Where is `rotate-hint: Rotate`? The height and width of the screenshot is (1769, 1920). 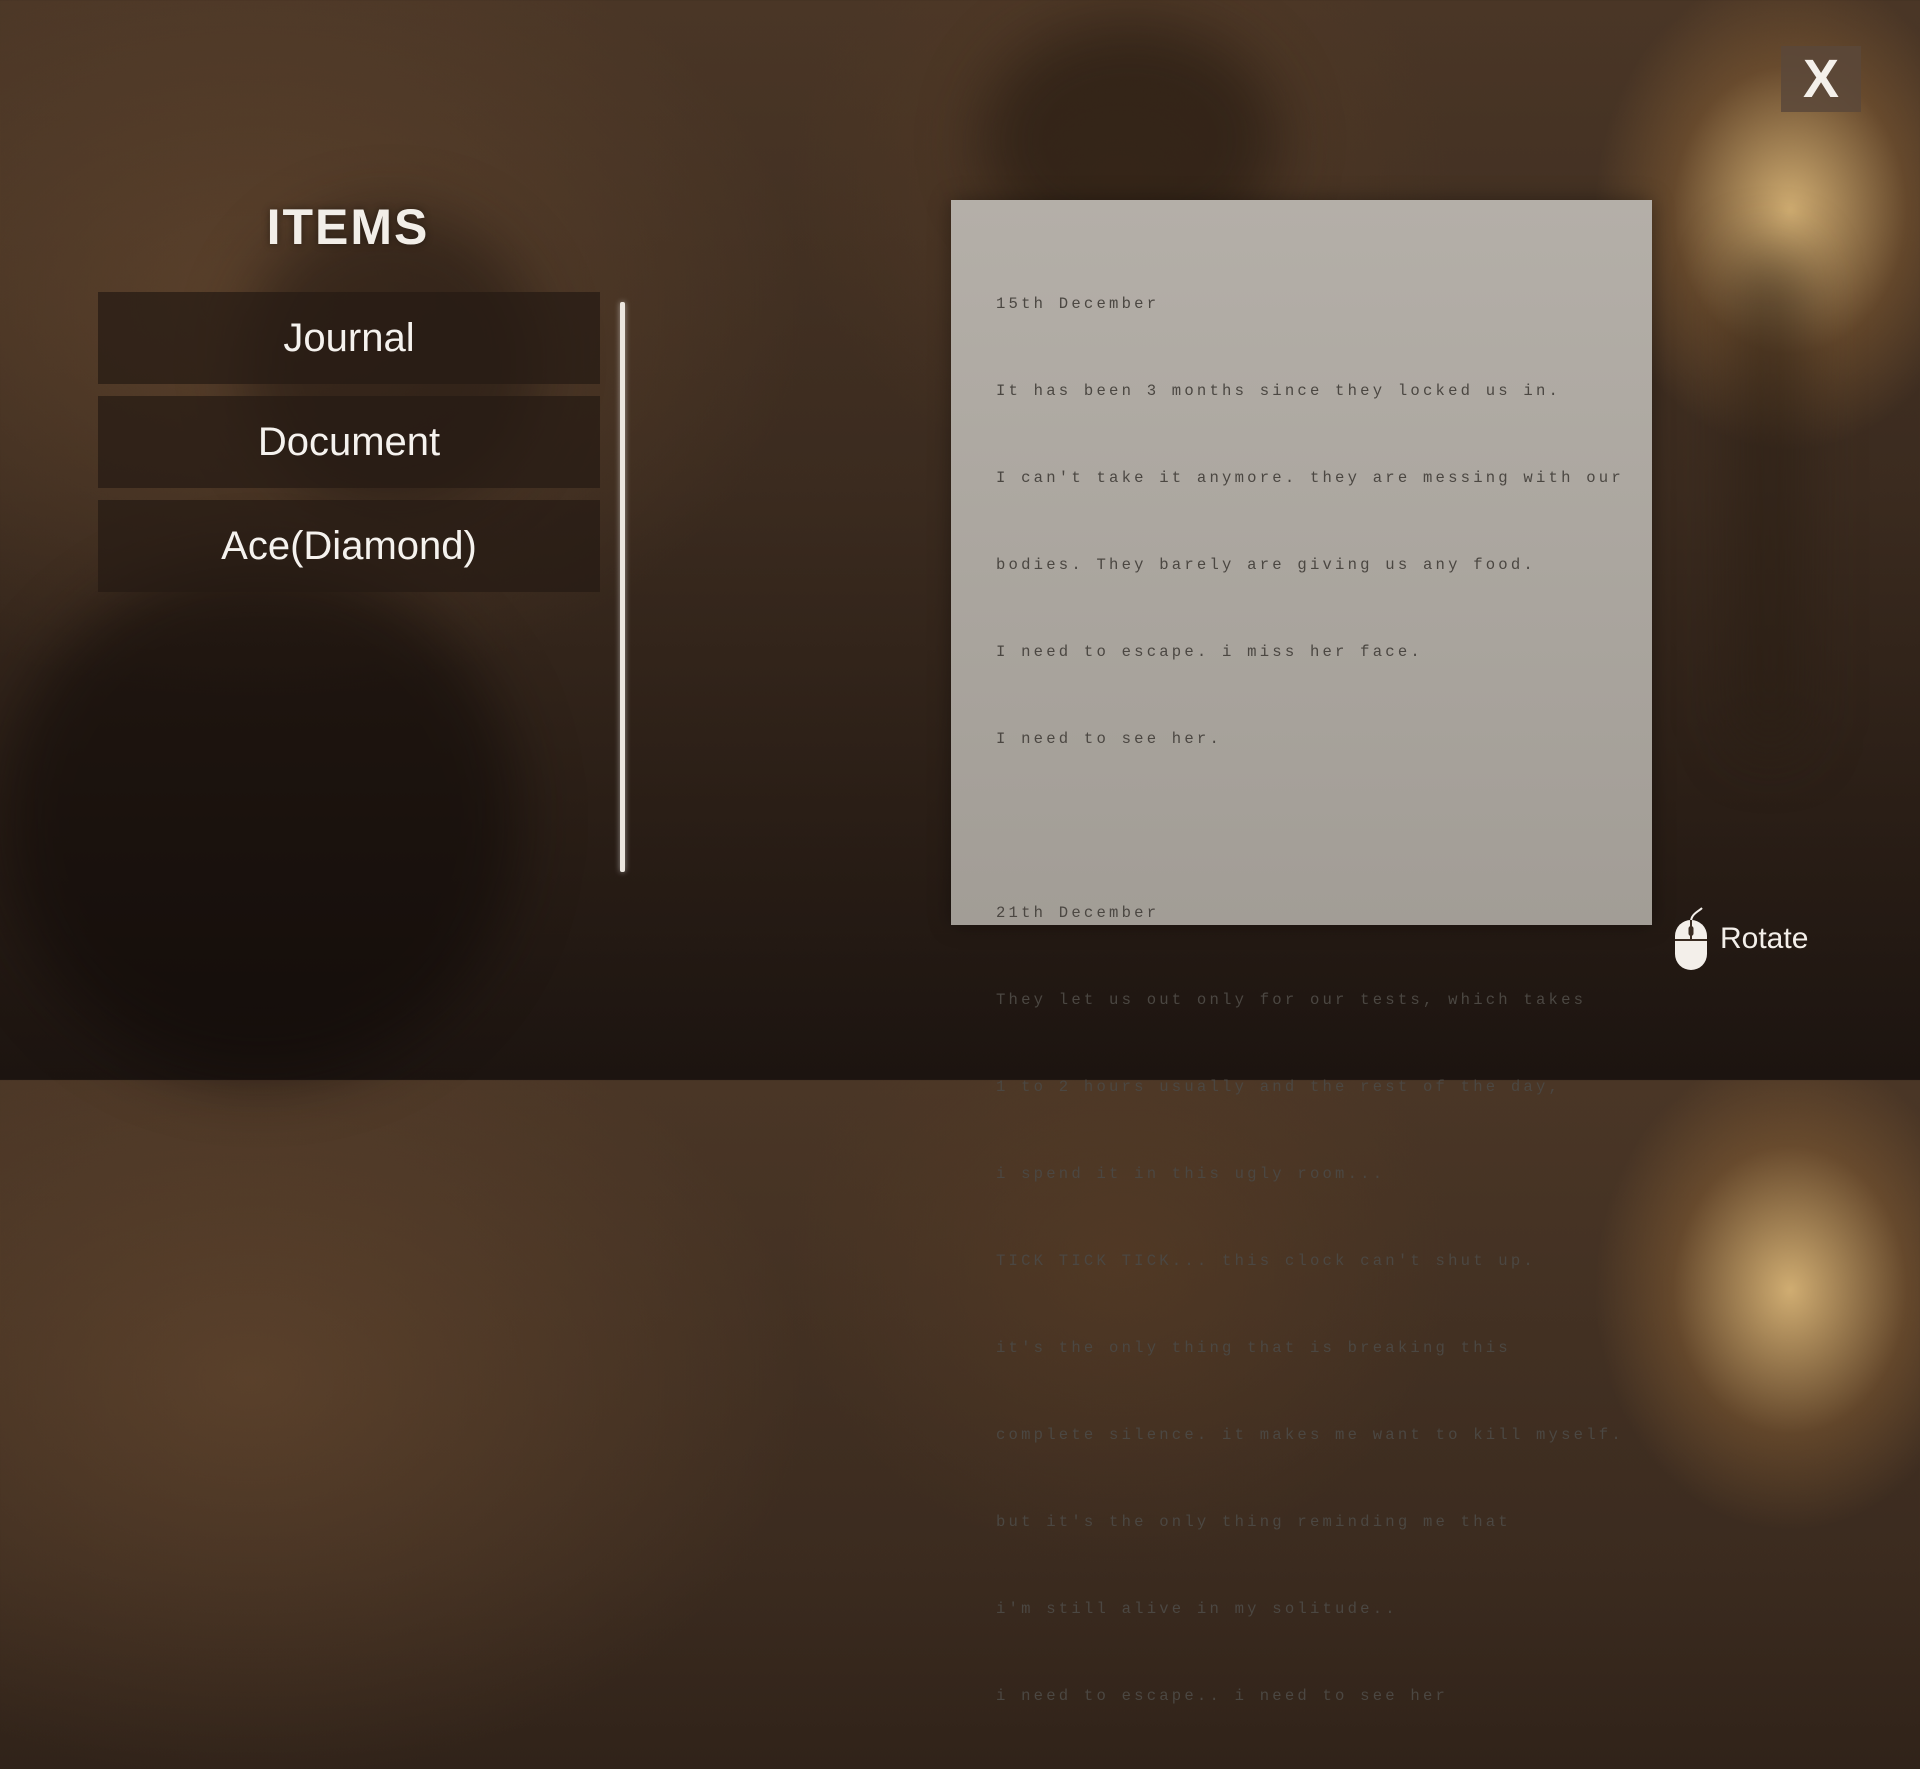 rotate-hint: Rotate is located at coordinates (1740, 939).